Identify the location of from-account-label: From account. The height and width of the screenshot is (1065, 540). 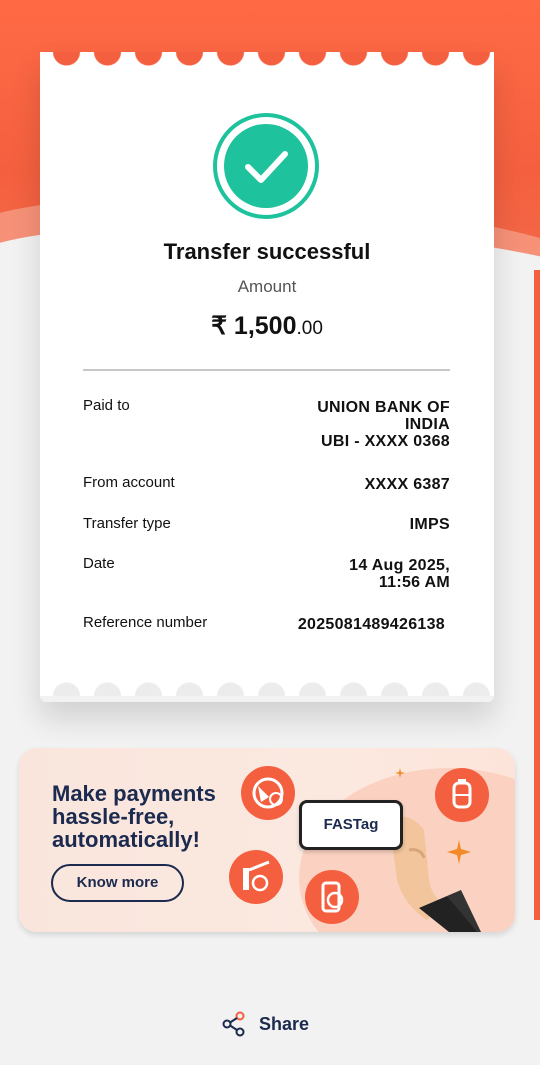
(129, 482).